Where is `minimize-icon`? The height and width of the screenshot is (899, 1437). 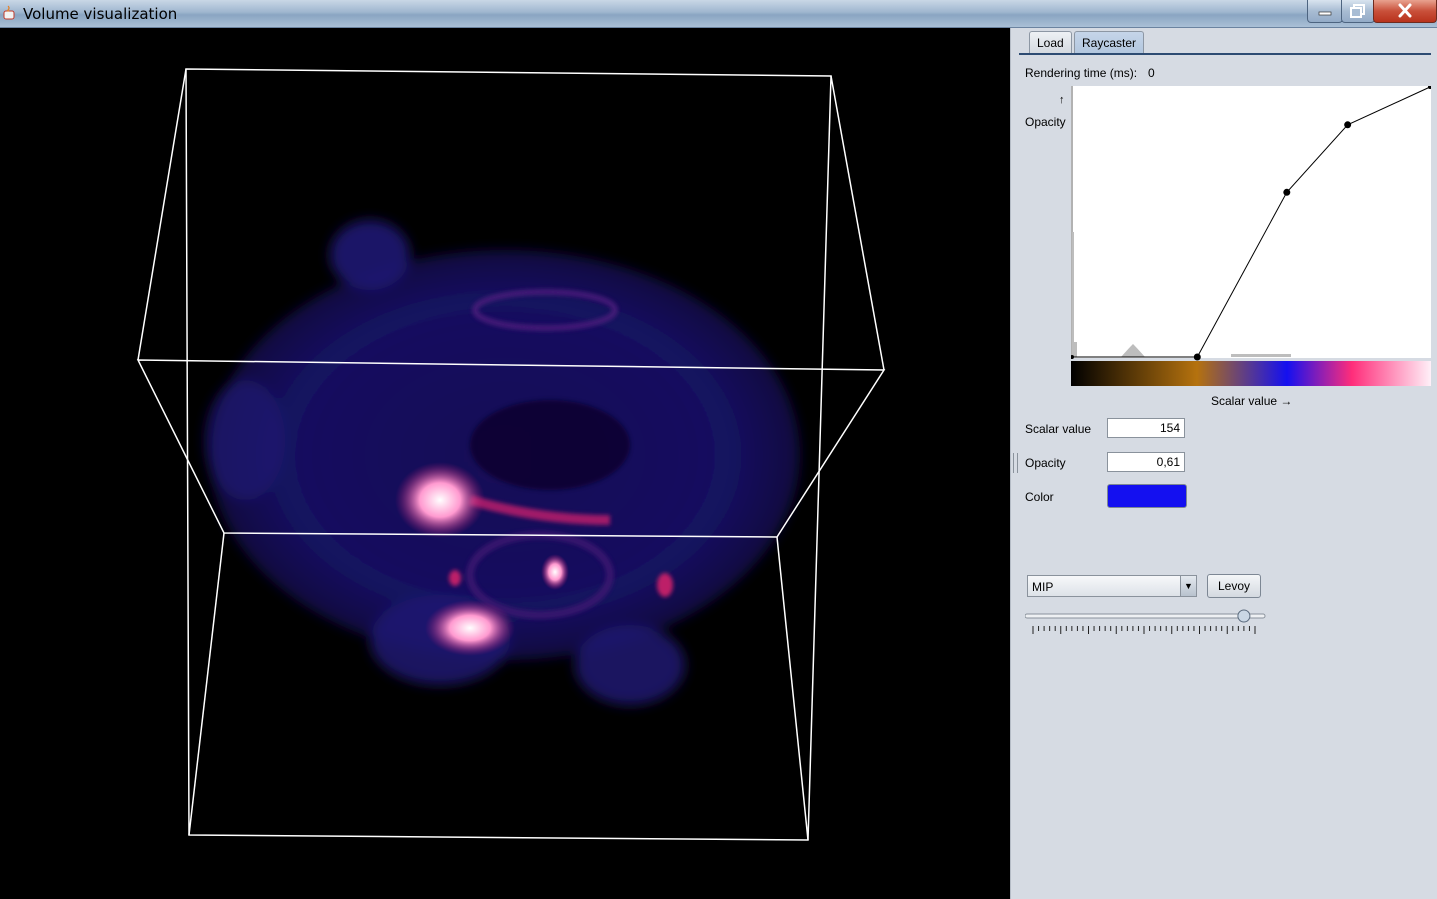 minimize-icon is located at coordinates (1325, 13).